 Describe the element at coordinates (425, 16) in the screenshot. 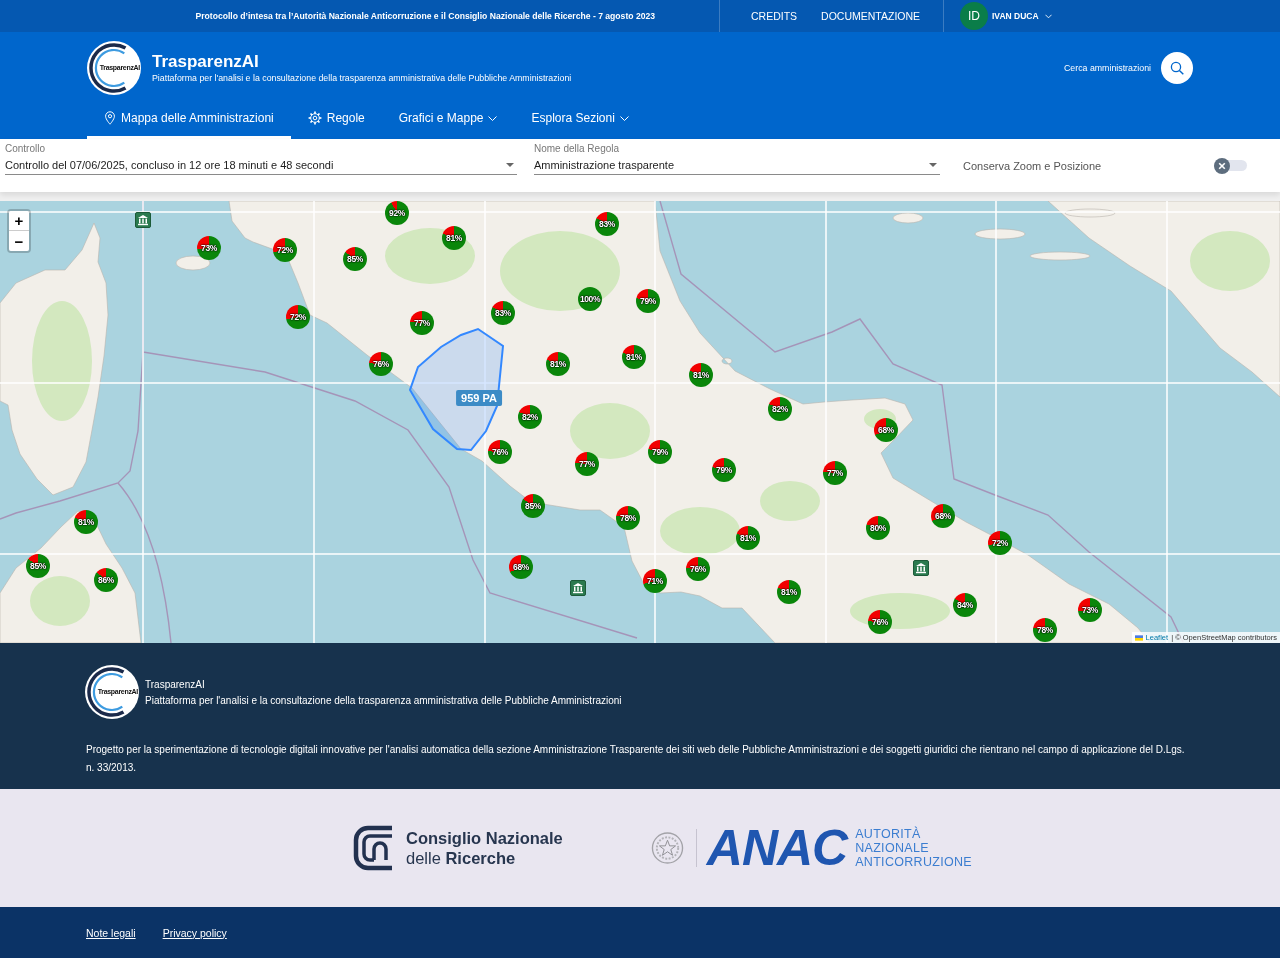

I see `protocol-notice: Protocollo d’intesa tra l’Autorità Nazionale Anticorruzione e il Consiglio Nazionale delle Ricerche - 7 agosto 2023` at that location.